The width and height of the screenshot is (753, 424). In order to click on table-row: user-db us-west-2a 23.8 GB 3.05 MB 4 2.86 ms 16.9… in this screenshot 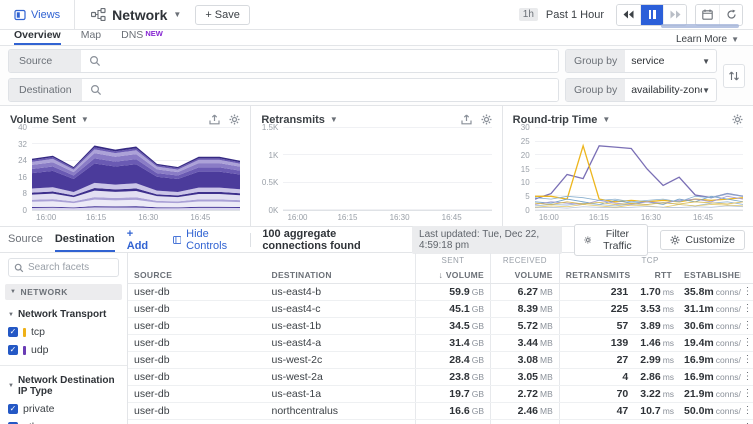, I will do `click(440, 377)`.